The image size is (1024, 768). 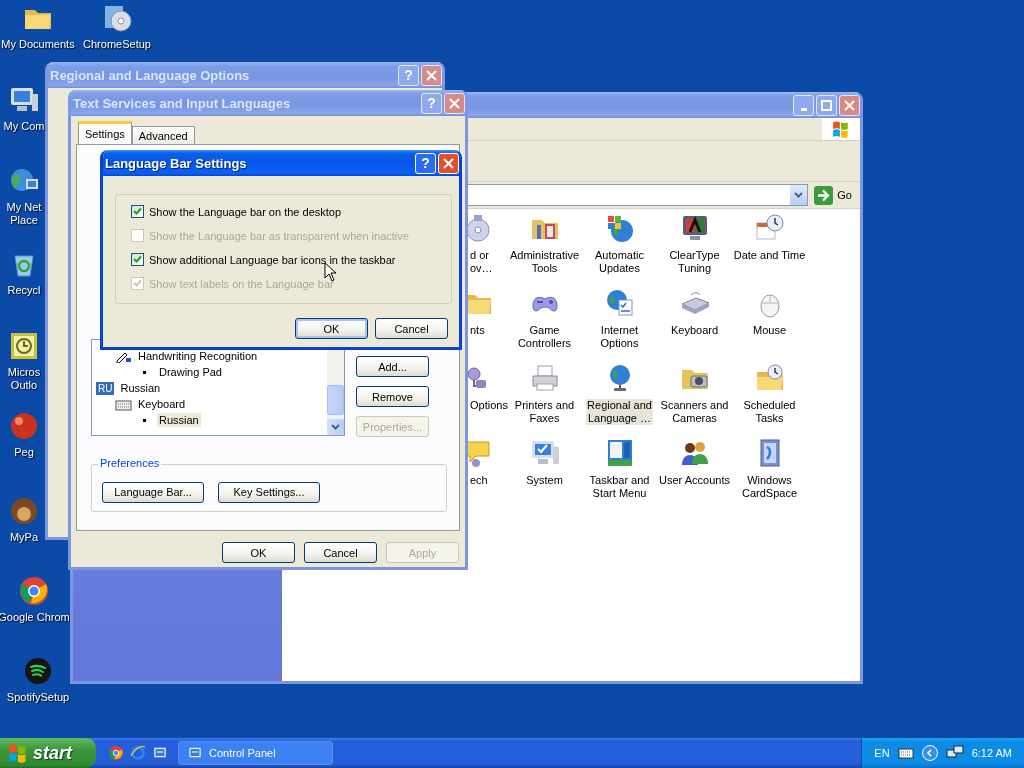 What do you see at coordinates (255, 753) in the screenshot?
I see `taskbar-button: Control Panel` at bounding box center [255, 753].